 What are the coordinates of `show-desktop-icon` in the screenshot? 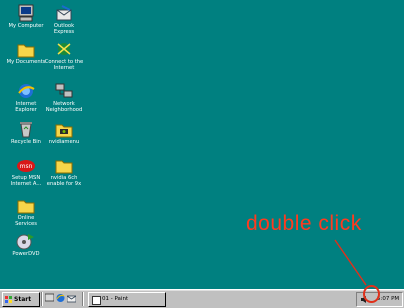 It's located at (49, 298).